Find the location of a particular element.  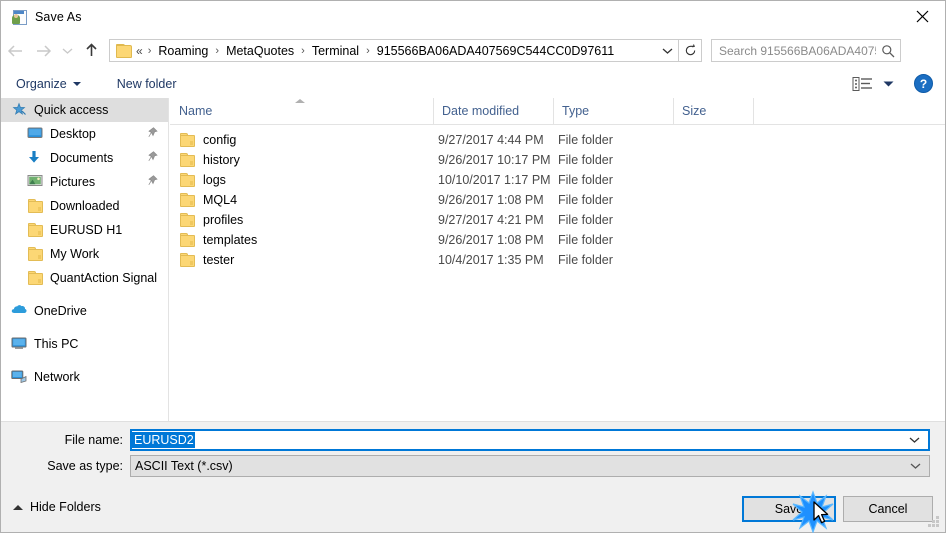

sidebar-item-my-work: My Work is located at coordinates (84, 254).